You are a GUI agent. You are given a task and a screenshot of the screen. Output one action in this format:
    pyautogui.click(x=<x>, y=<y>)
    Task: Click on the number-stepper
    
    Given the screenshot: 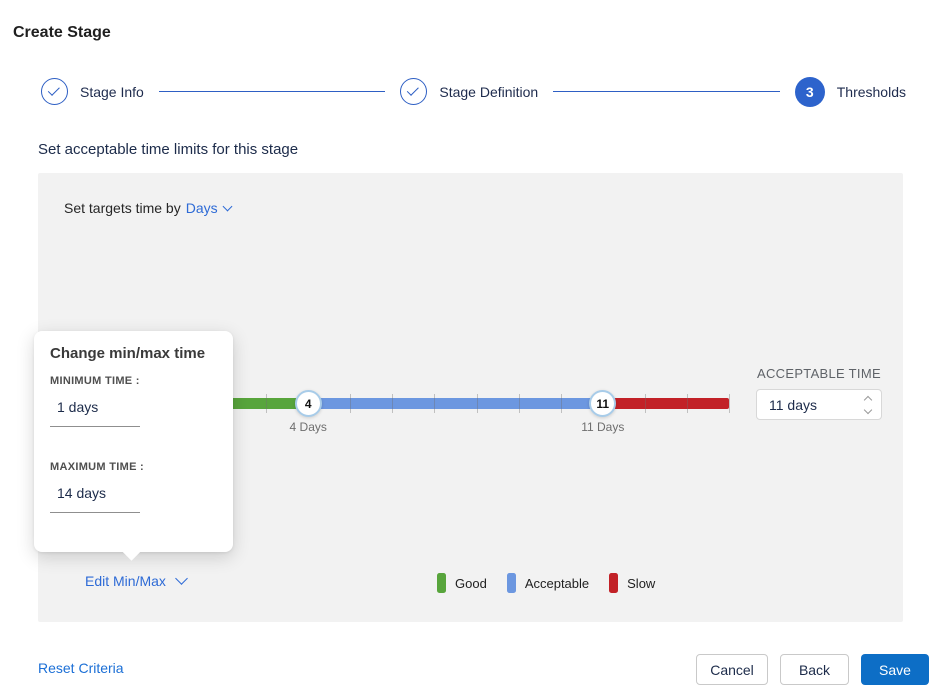 What is the action you would take?
    pyautogui.click(x=868, y=404)
    